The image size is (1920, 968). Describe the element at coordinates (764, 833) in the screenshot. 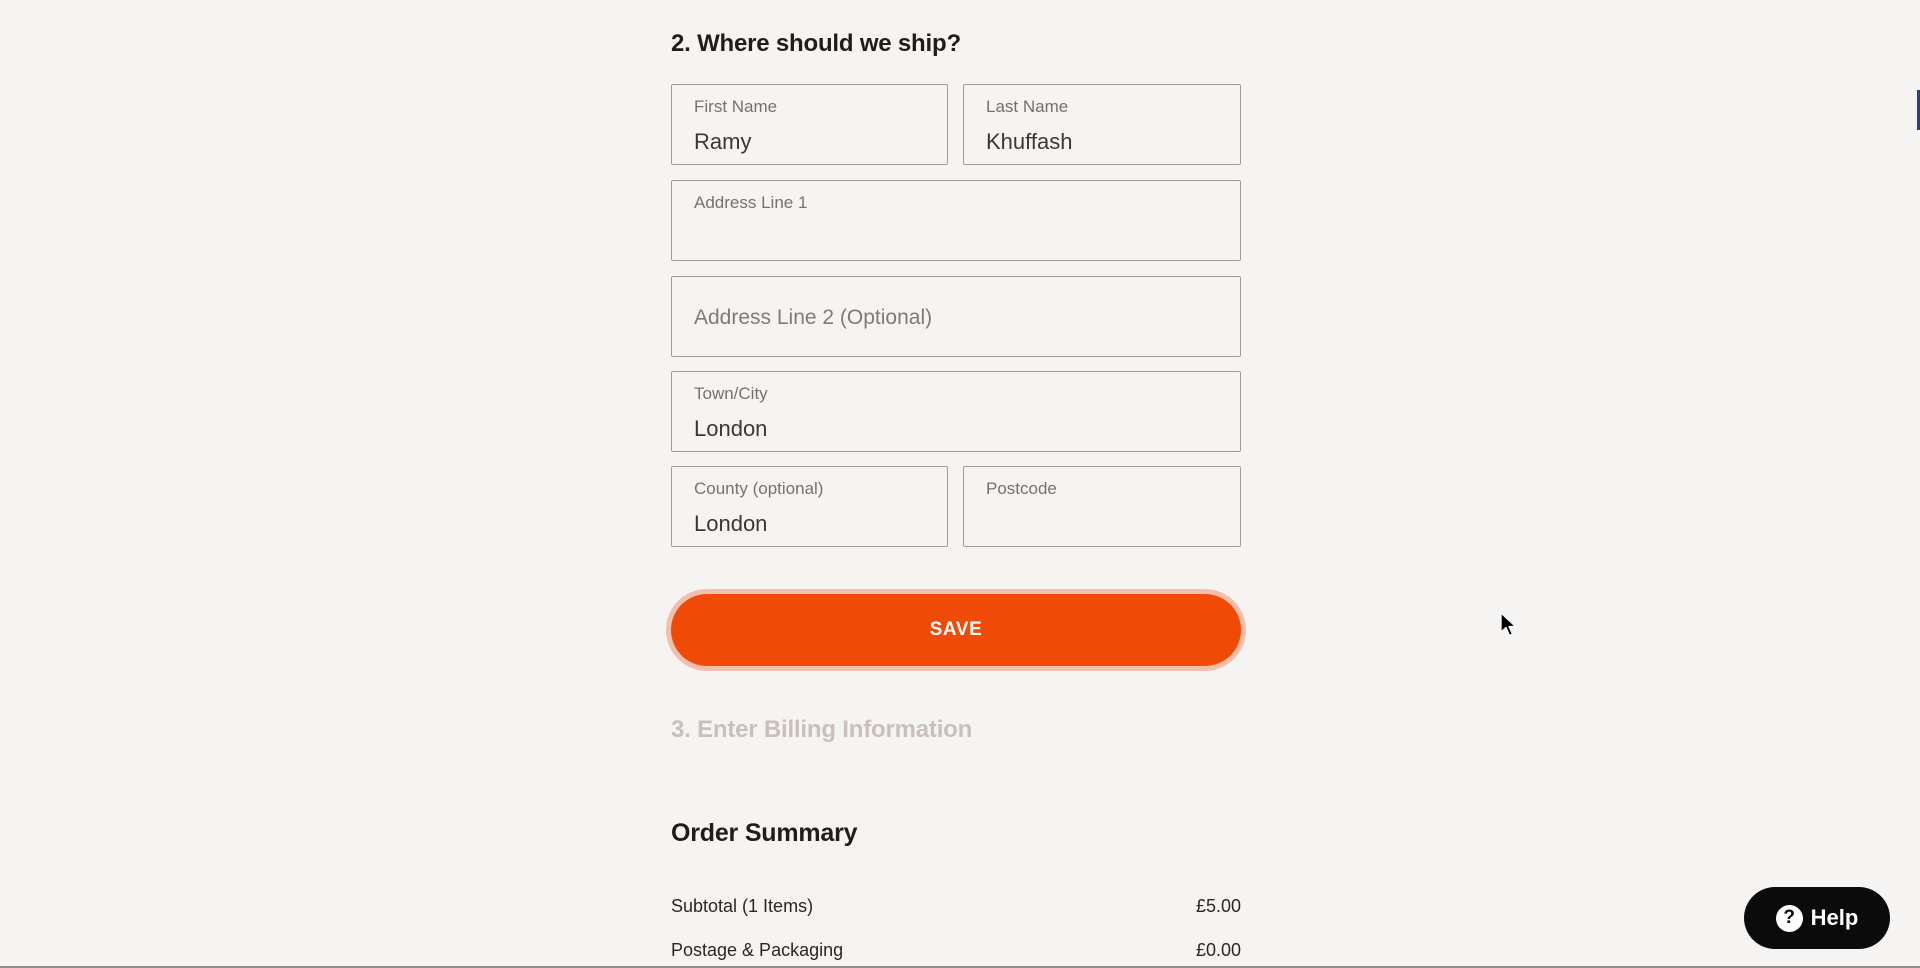

I see `order-summary-title: Order Summary` at that location.